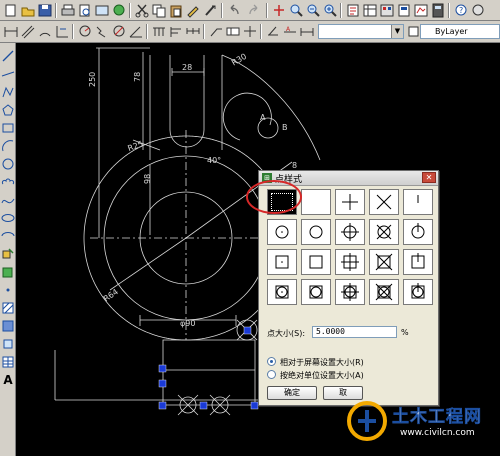  I want to click on redo-icon, so click(254, 10).